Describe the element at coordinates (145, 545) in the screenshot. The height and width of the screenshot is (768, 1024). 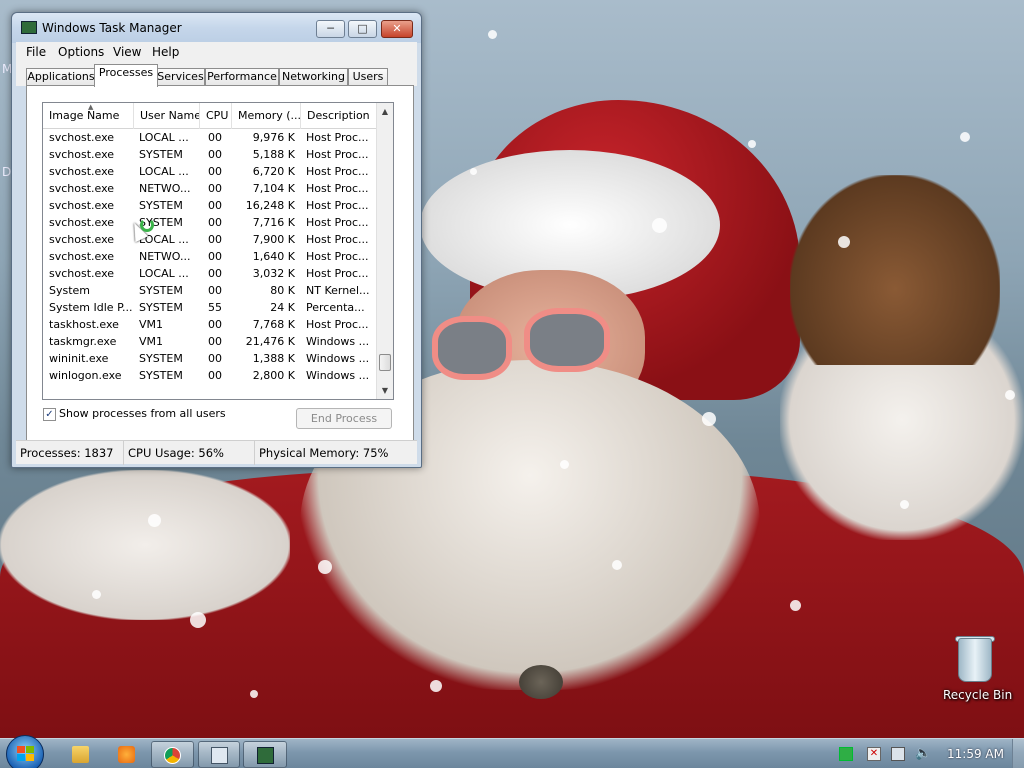
I see `wallpaper-sleeve-left` at that location.